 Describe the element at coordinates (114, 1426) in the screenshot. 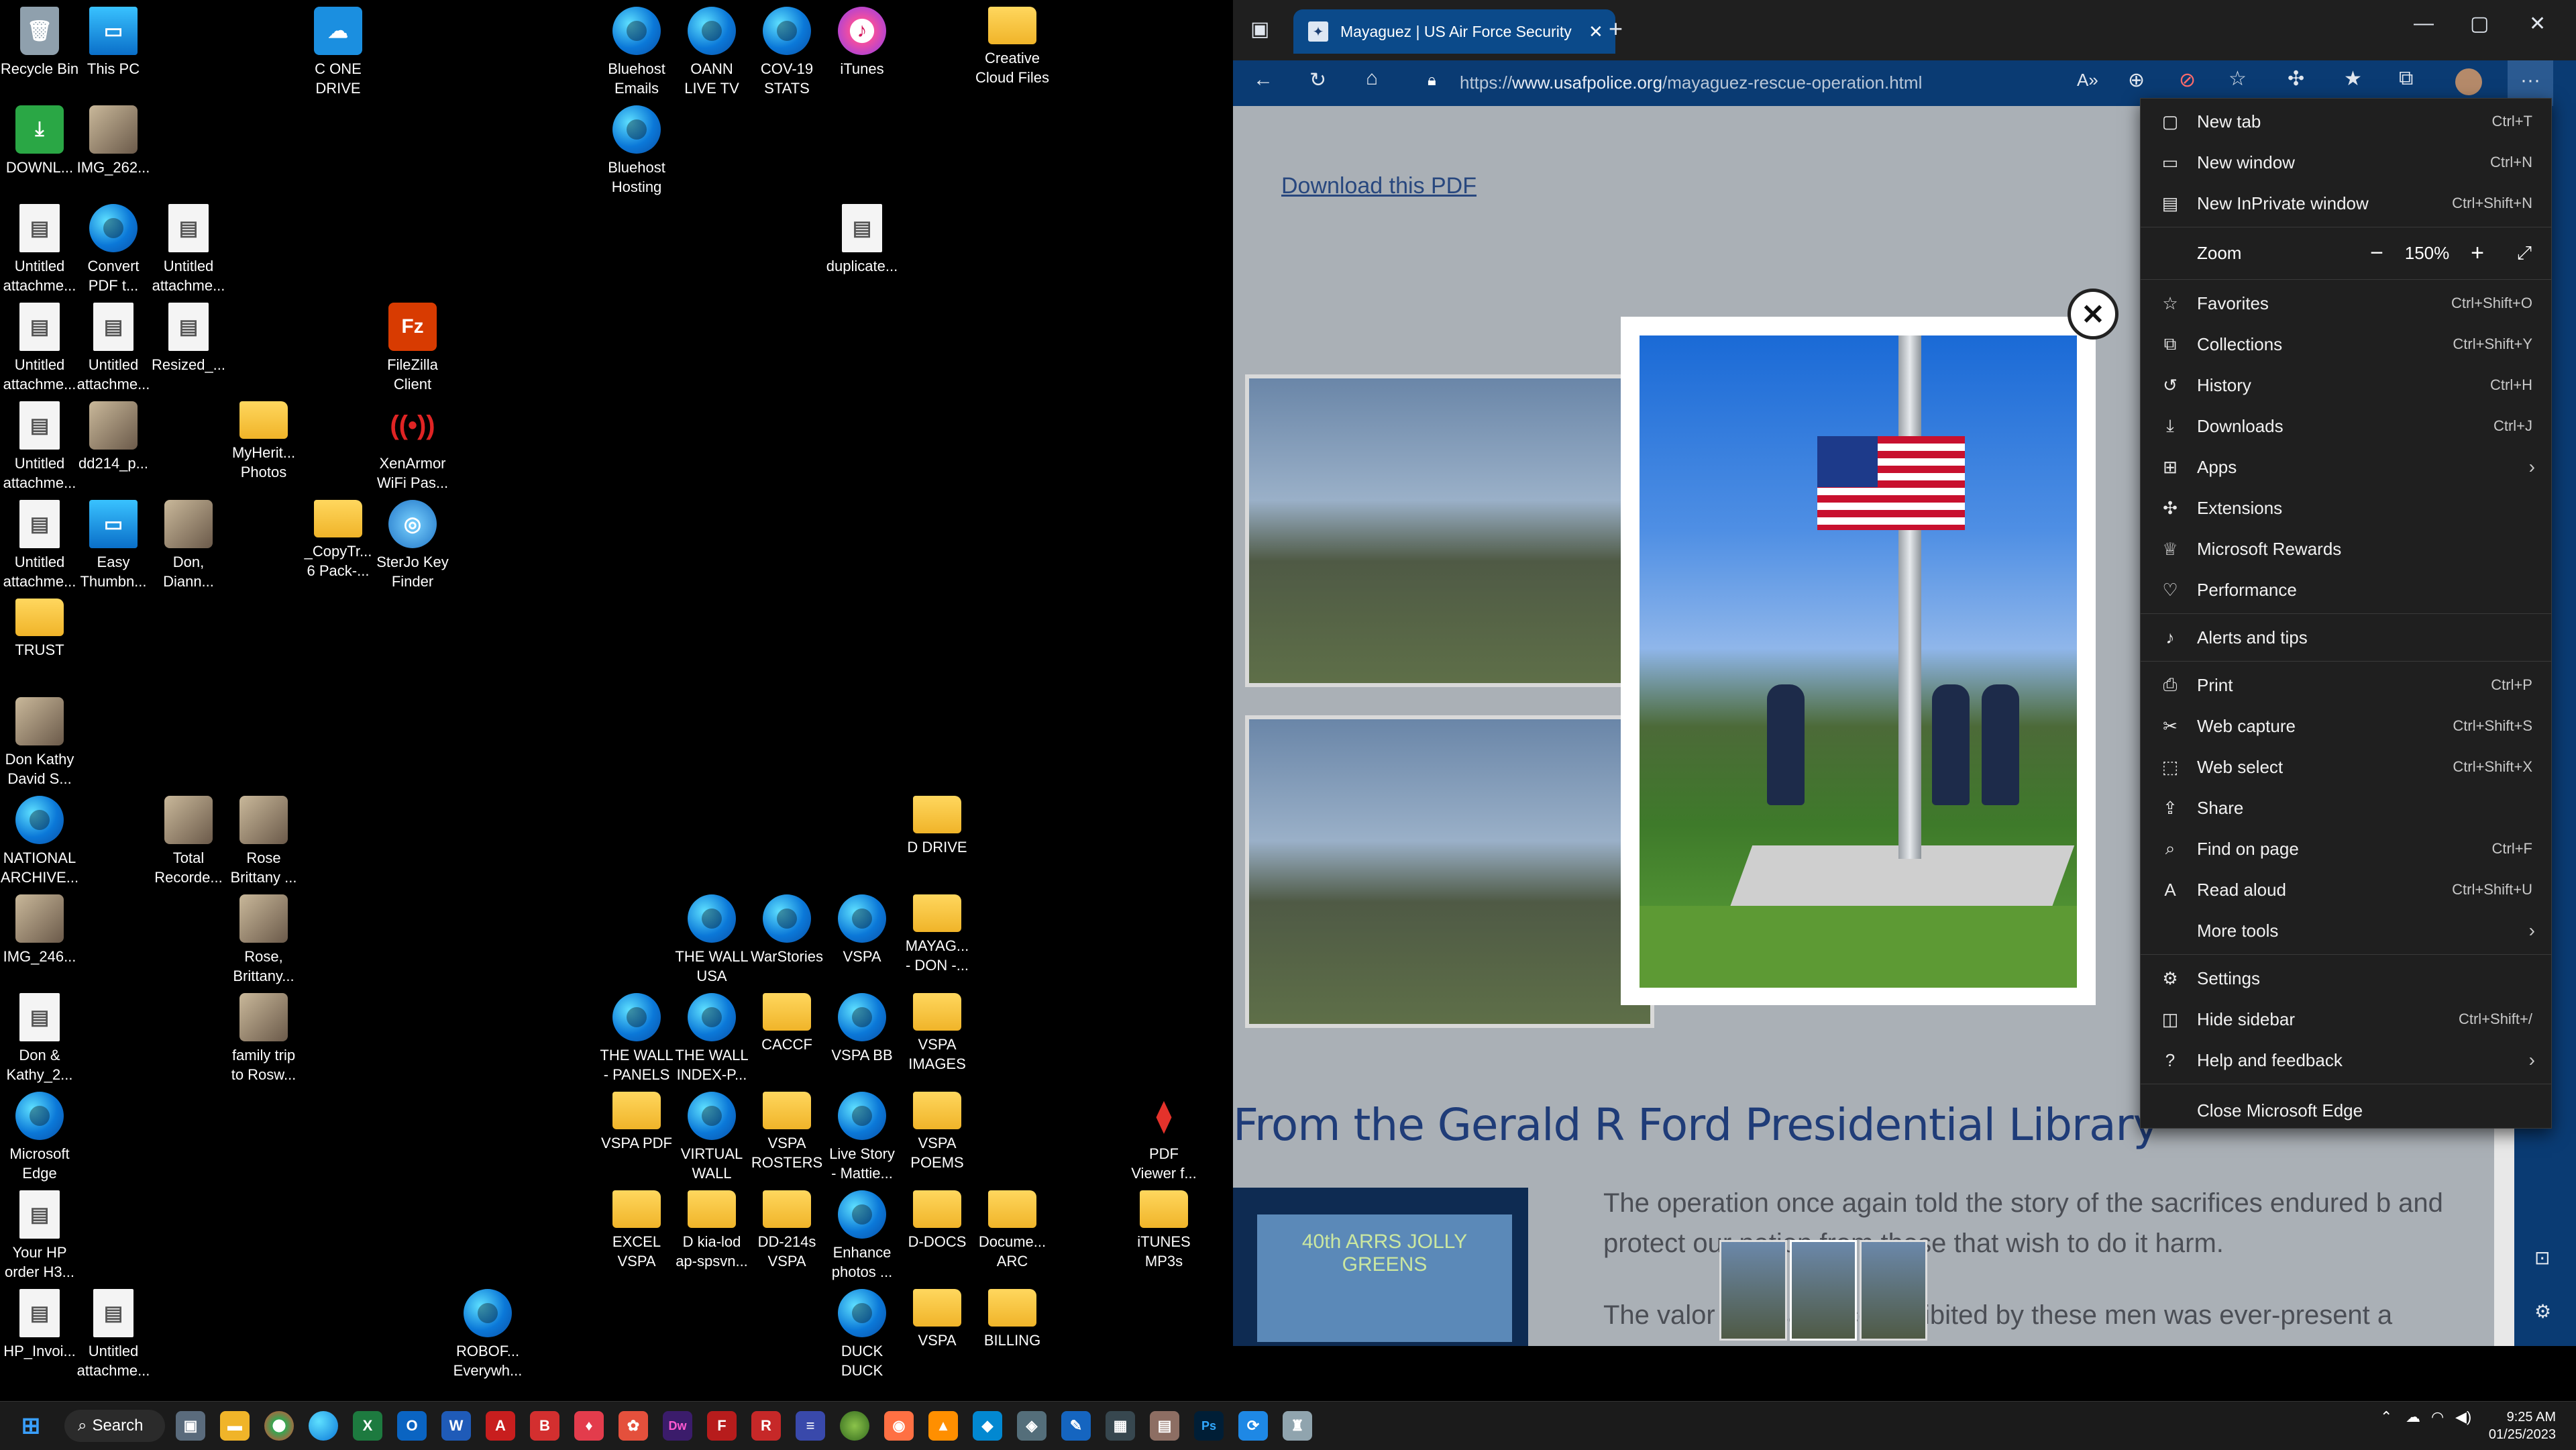

I see `taskbar-search: ⌕ Search` at that location.